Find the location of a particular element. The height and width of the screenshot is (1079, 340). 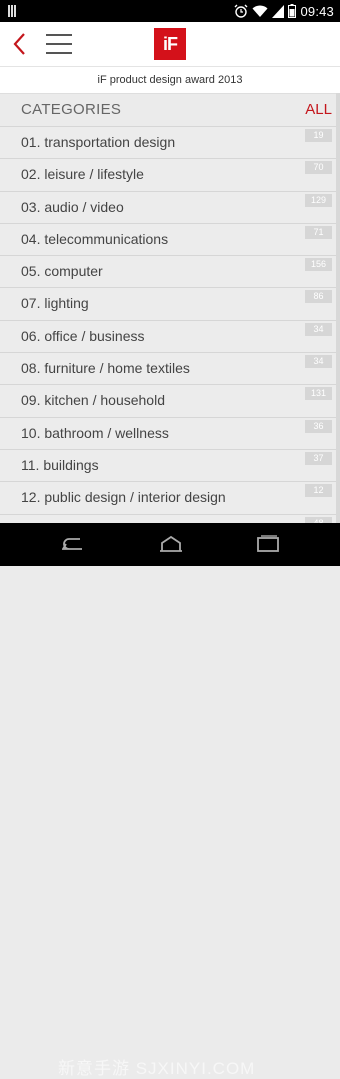

category-label: 10. bathroom / wellness is located at coordinates (95, 432).